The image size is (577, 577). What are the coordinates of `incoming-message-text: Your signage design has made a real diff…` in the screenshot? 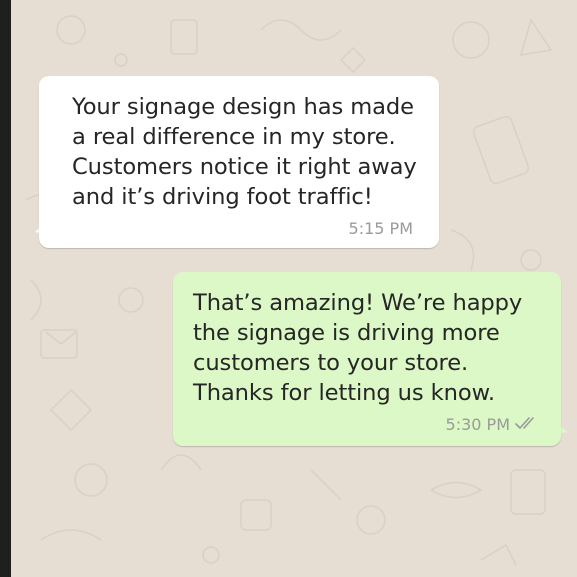 It's located at (244, 152).